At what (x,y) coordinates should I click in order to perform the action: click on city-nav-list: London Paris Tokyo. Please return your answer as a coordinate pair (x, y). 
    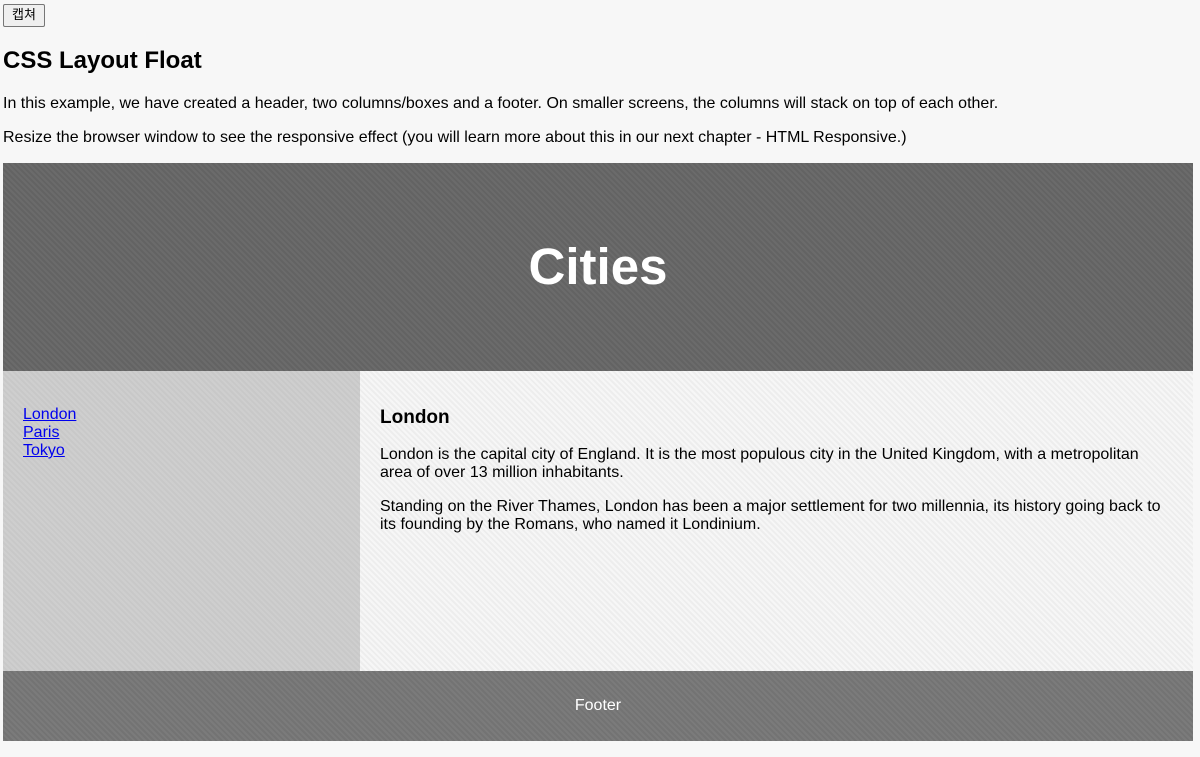
    Looking at the image, I should click on (181, 433).